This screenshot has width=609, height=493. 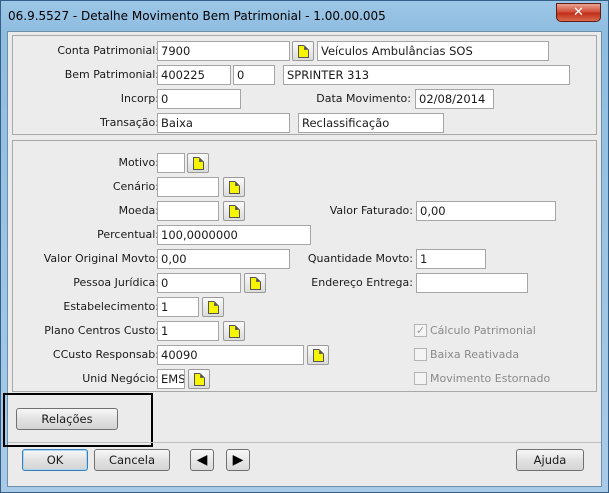 I want to click on moeda-zoom-button, so click(x=234, y=211).